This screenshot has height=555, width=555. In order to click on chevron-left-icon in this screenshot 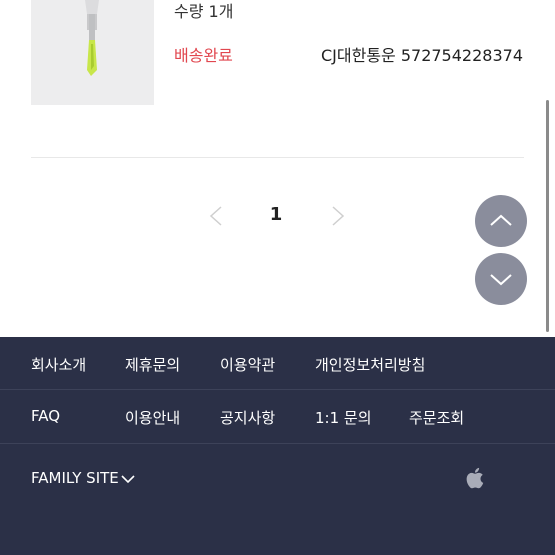, I will do `click(215, 216)`.